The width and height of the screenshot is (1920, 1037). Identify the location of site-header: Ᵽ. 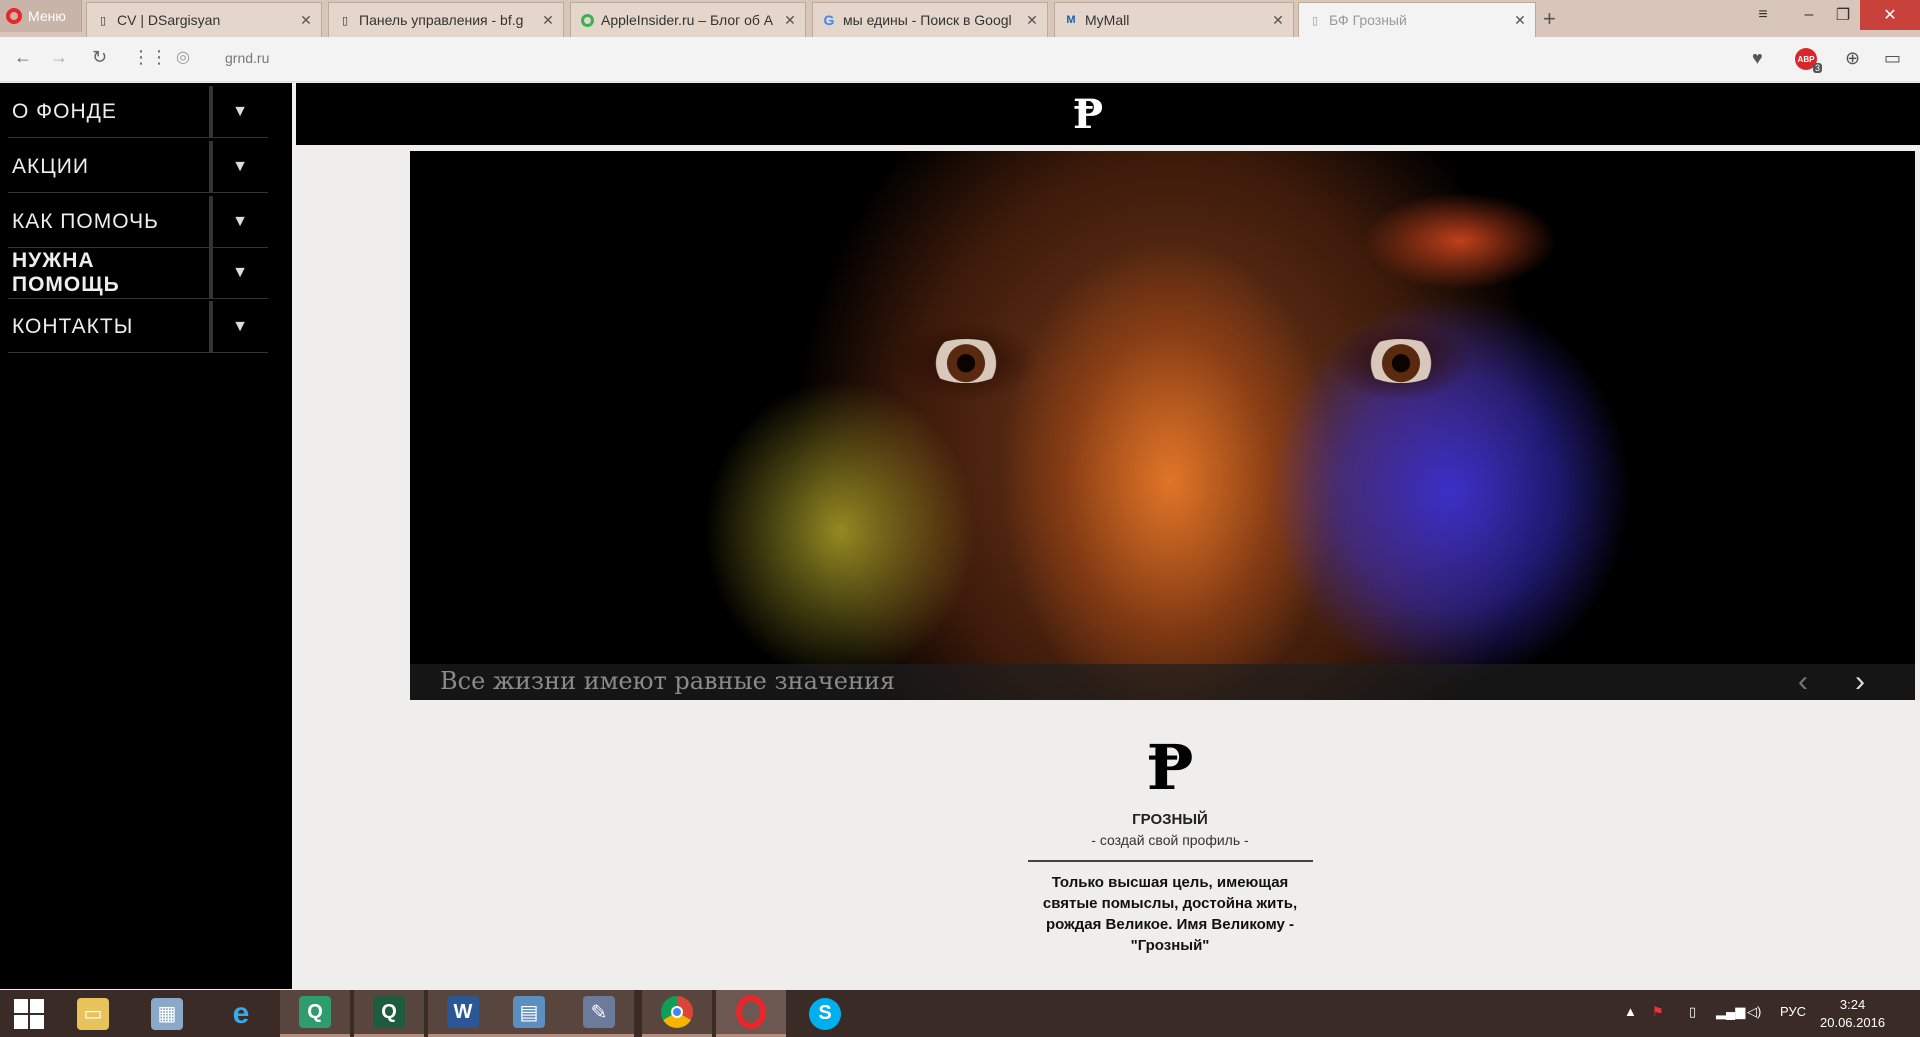
(1108, 114).